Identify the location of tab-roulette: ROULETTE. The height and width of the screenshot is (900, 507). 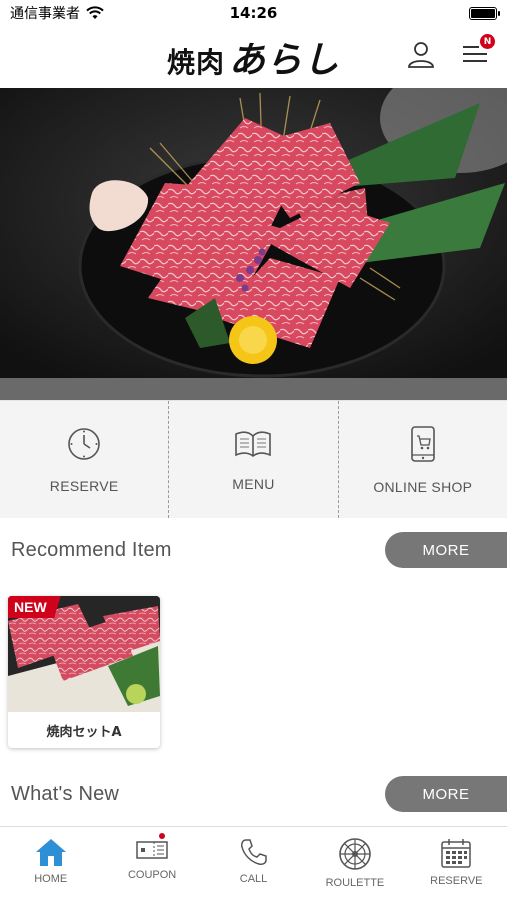
(354, 863).